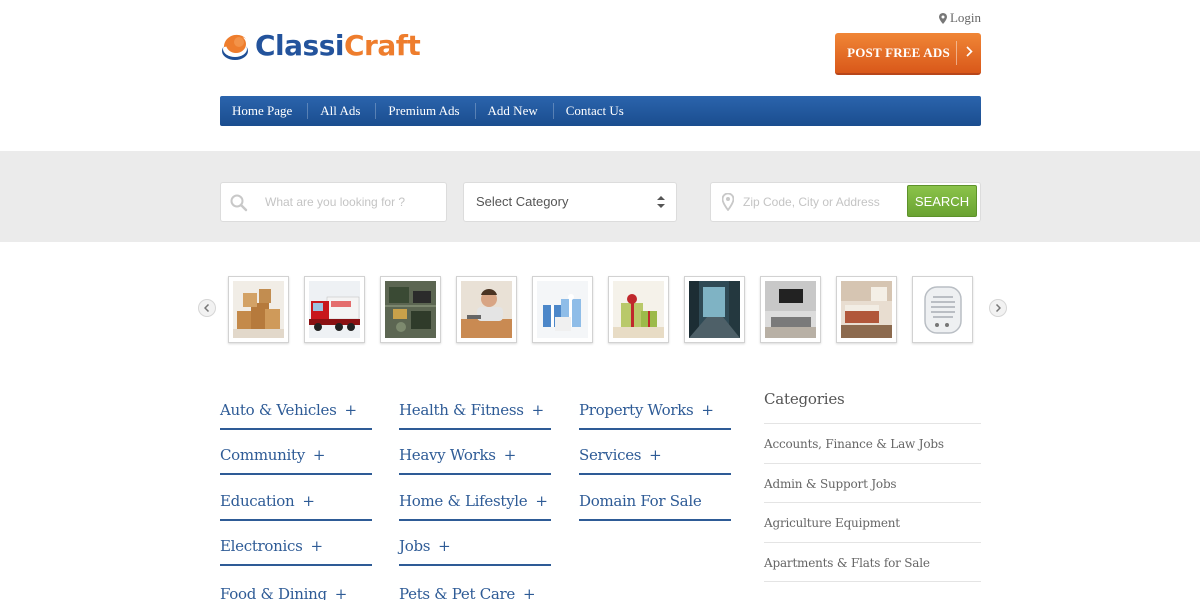 The image size is (1200, 600). What do you see at coordinates (965, 17) in the screenshot?
I see `login-label: Login` at bounding box center [965, 17].